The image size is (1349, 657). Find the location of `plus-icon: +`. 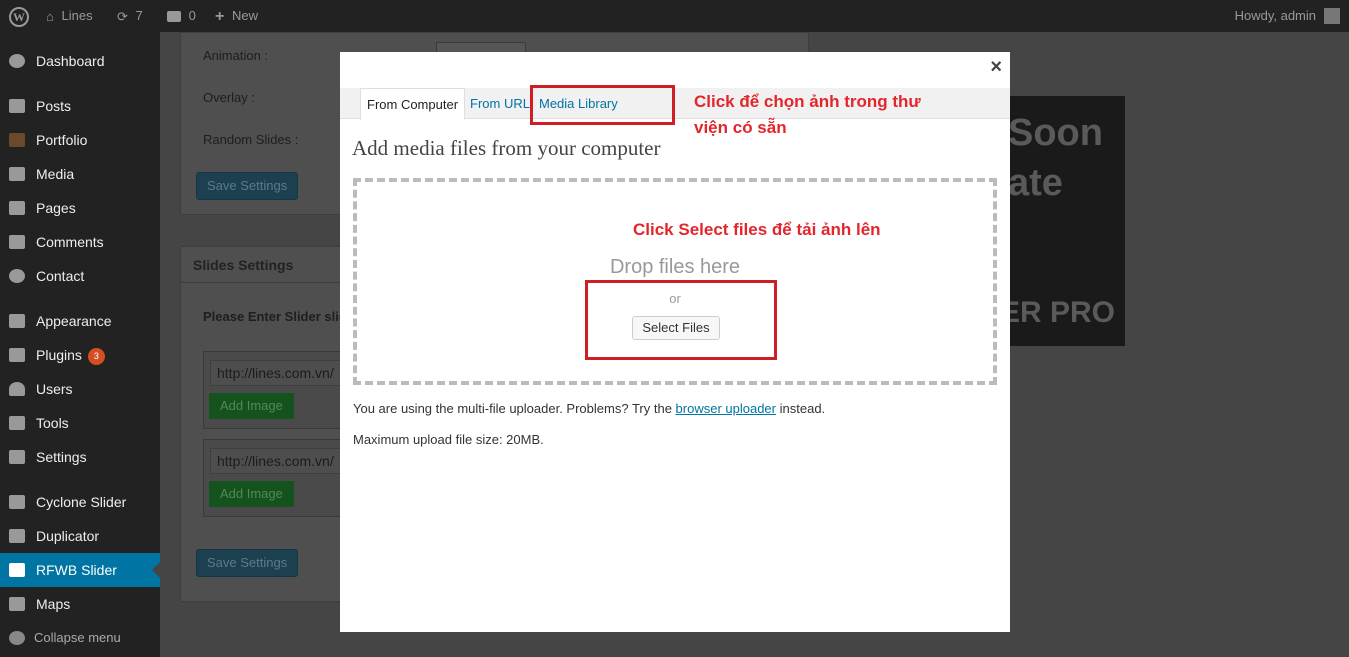

plus-icon: + is located at coordinates (220, 16).